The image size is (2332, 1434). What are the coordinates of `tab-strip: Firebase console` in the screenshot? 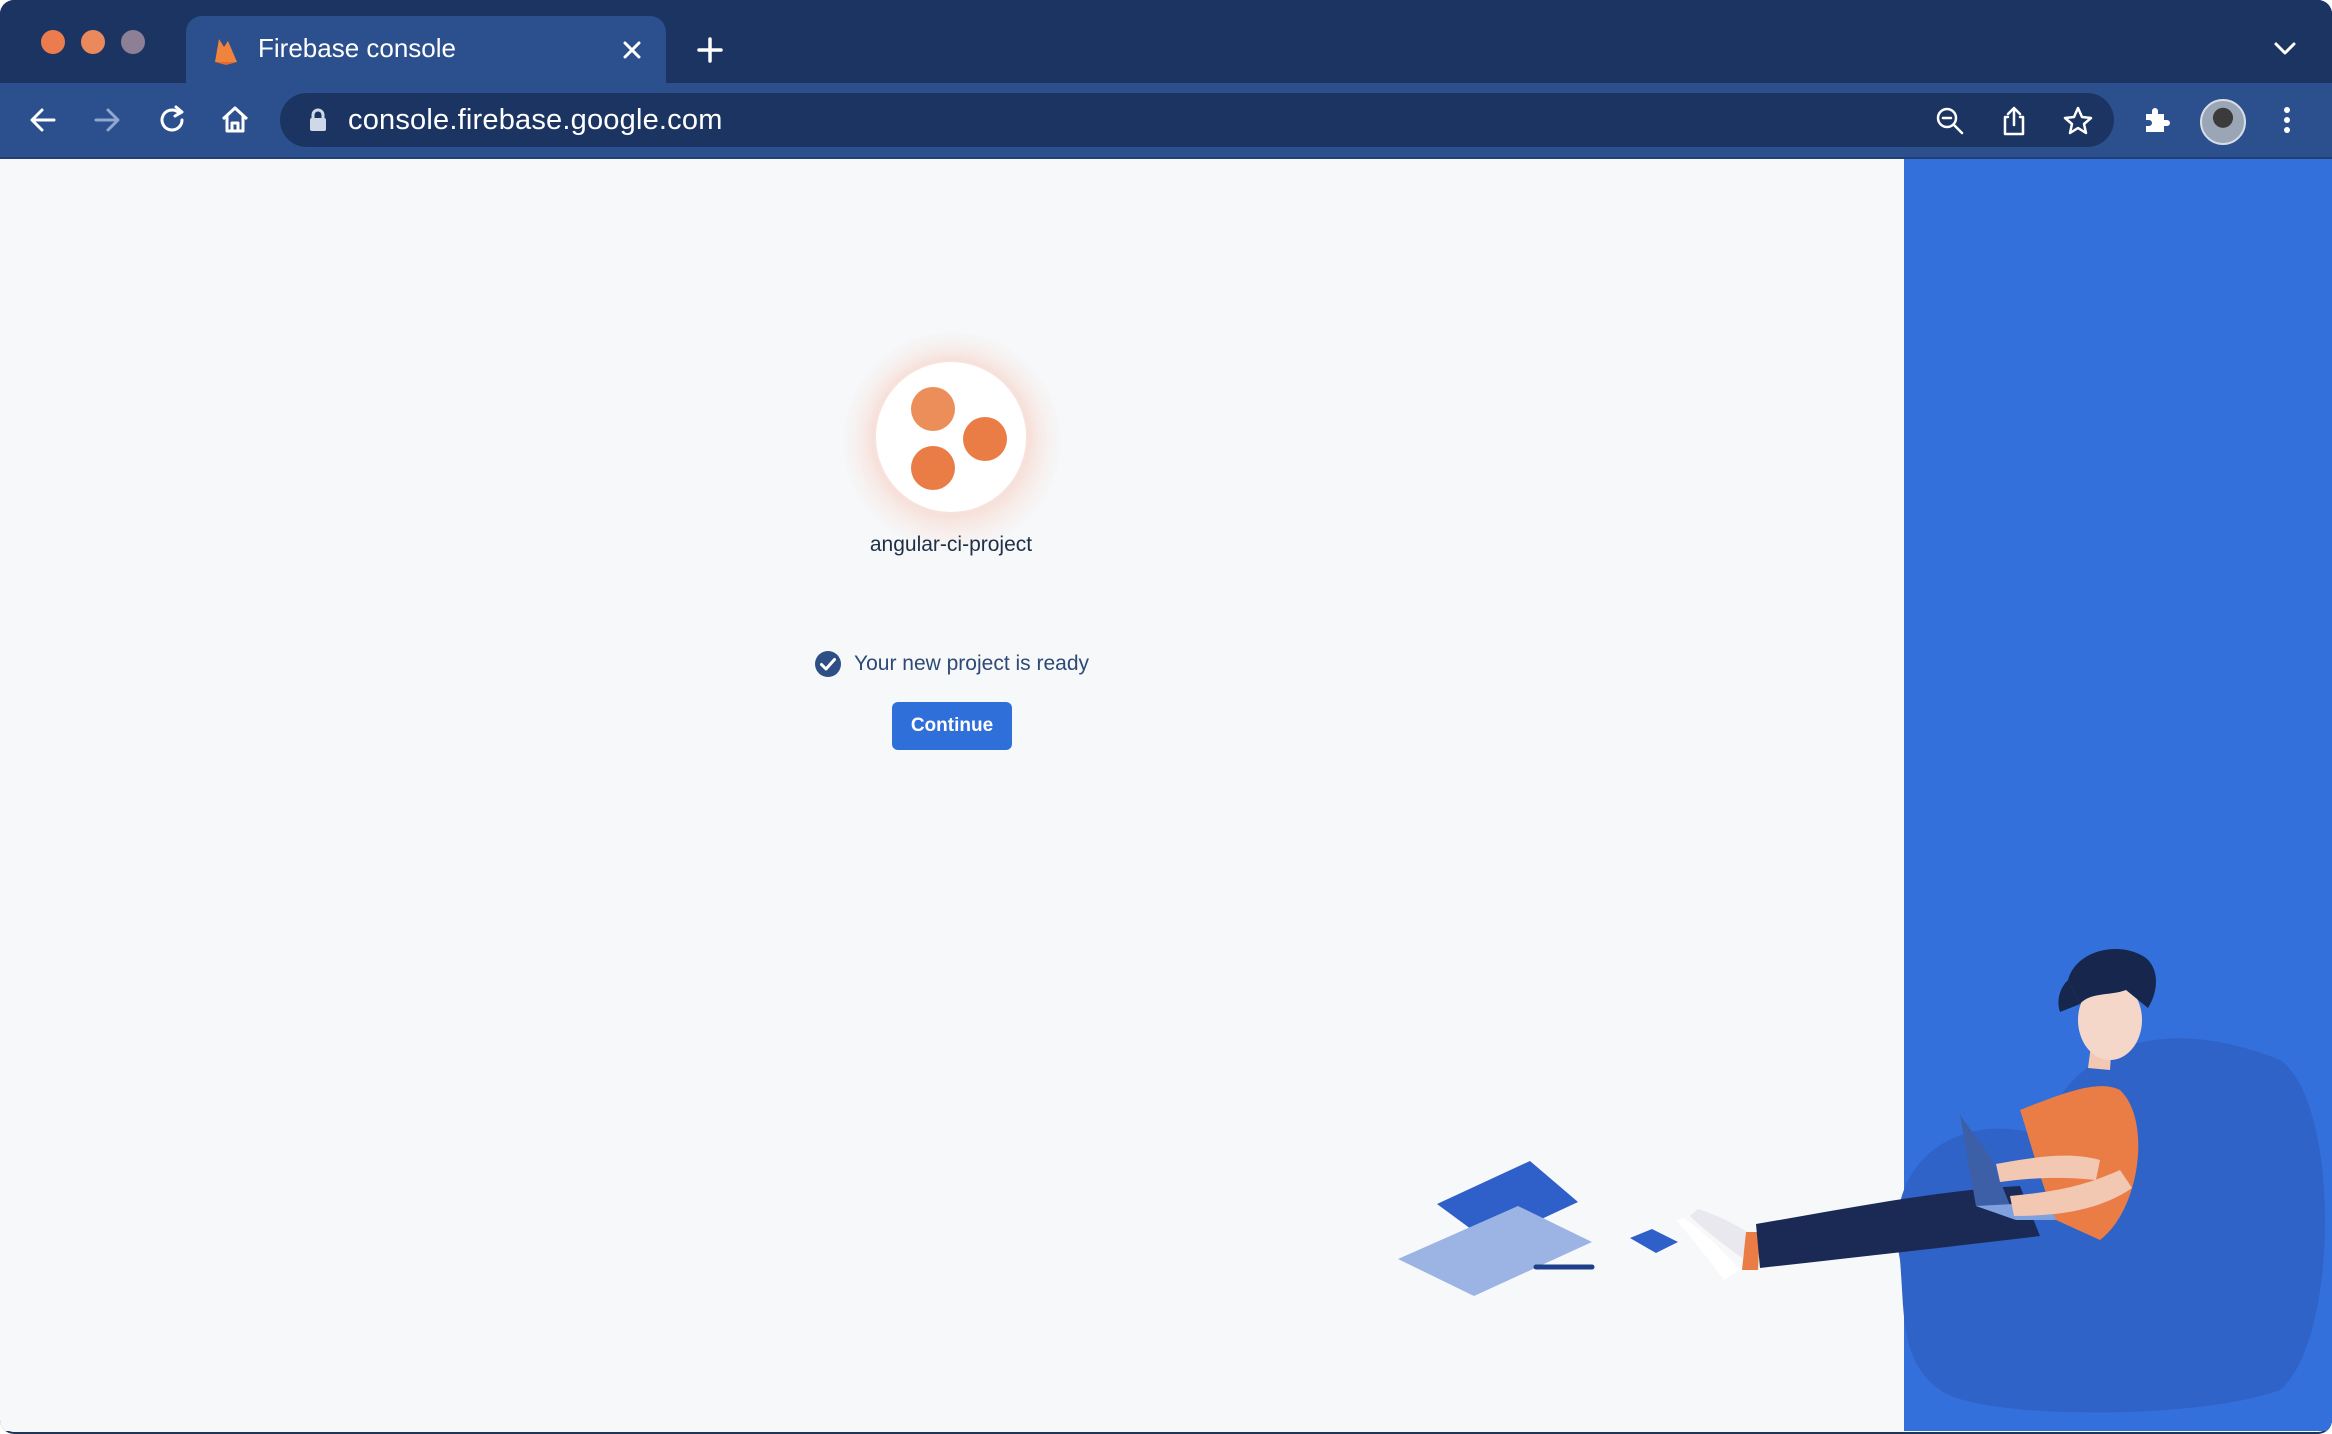 It's located at (1166, 41).